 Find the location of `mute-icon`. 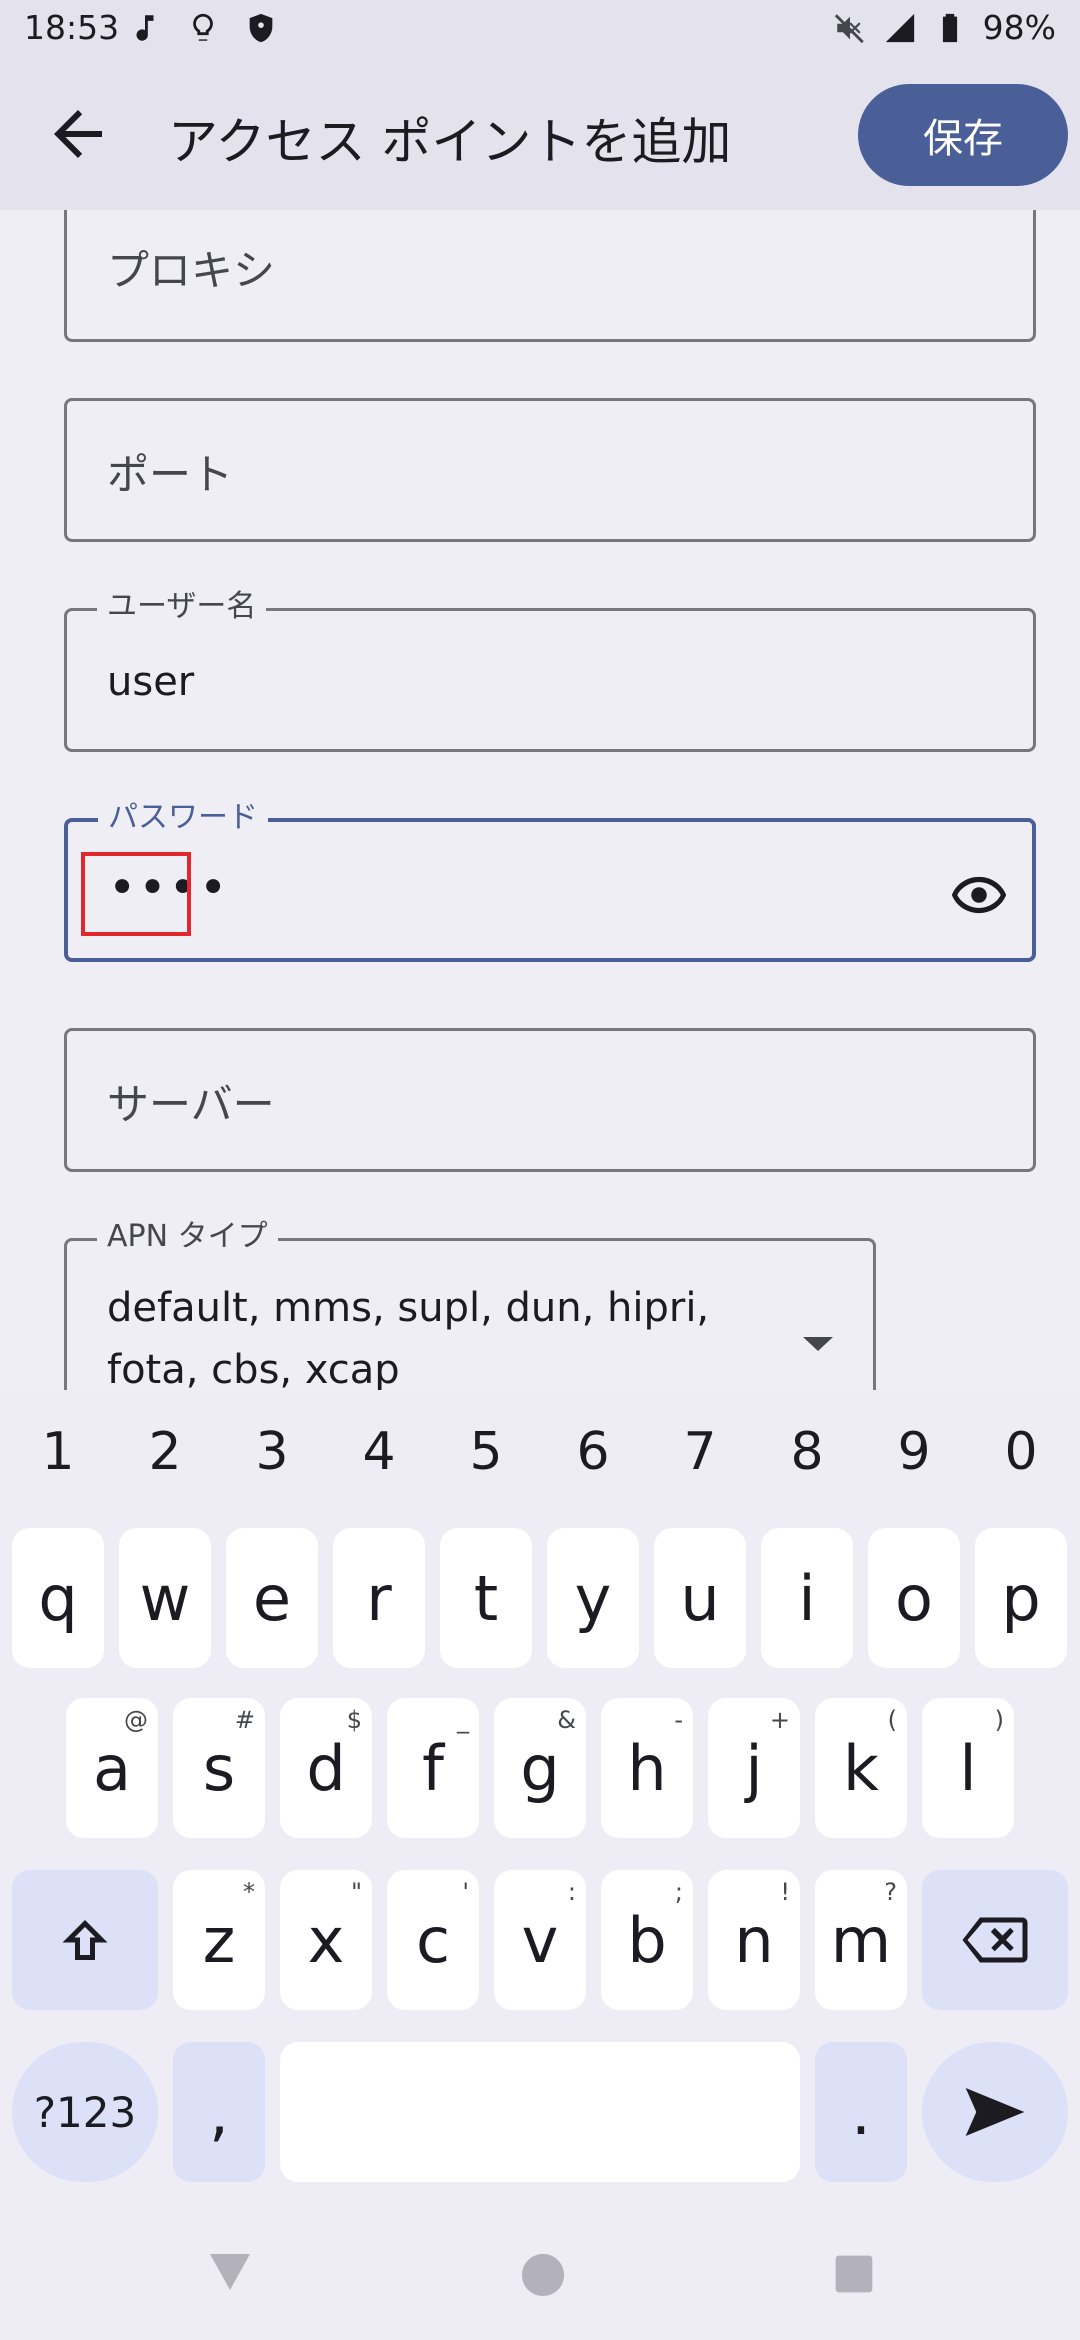

mute-icon is located at coordinates (849, 28).